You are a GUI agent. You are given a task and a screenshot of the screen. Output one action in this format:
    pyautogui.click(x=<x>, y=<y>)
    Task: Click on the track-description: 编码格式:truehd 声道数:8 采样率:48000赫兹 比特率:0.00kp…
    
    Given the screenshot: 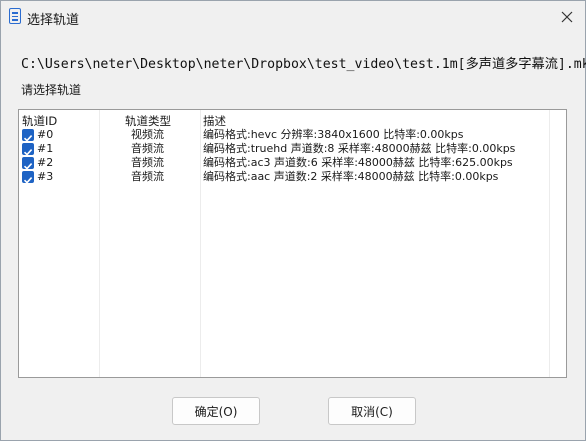 What is the action you would take?
    pyautogui.click(x=359, y=148)
    